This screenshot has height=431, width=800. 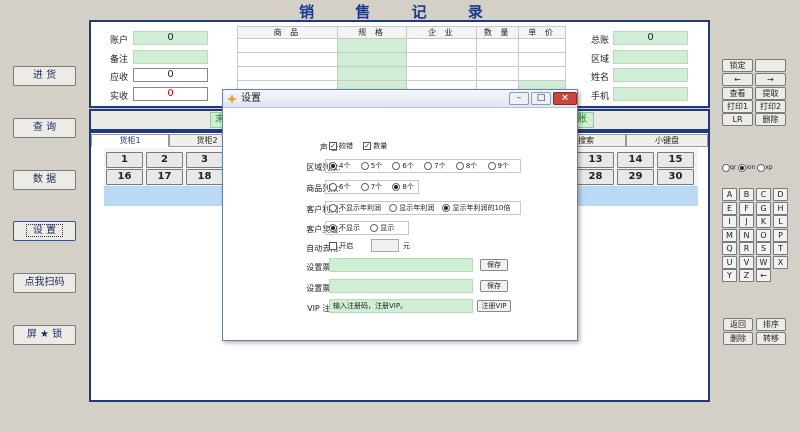 I want to click on ime-selector: qr ion xp, so click(x=757, y=168).